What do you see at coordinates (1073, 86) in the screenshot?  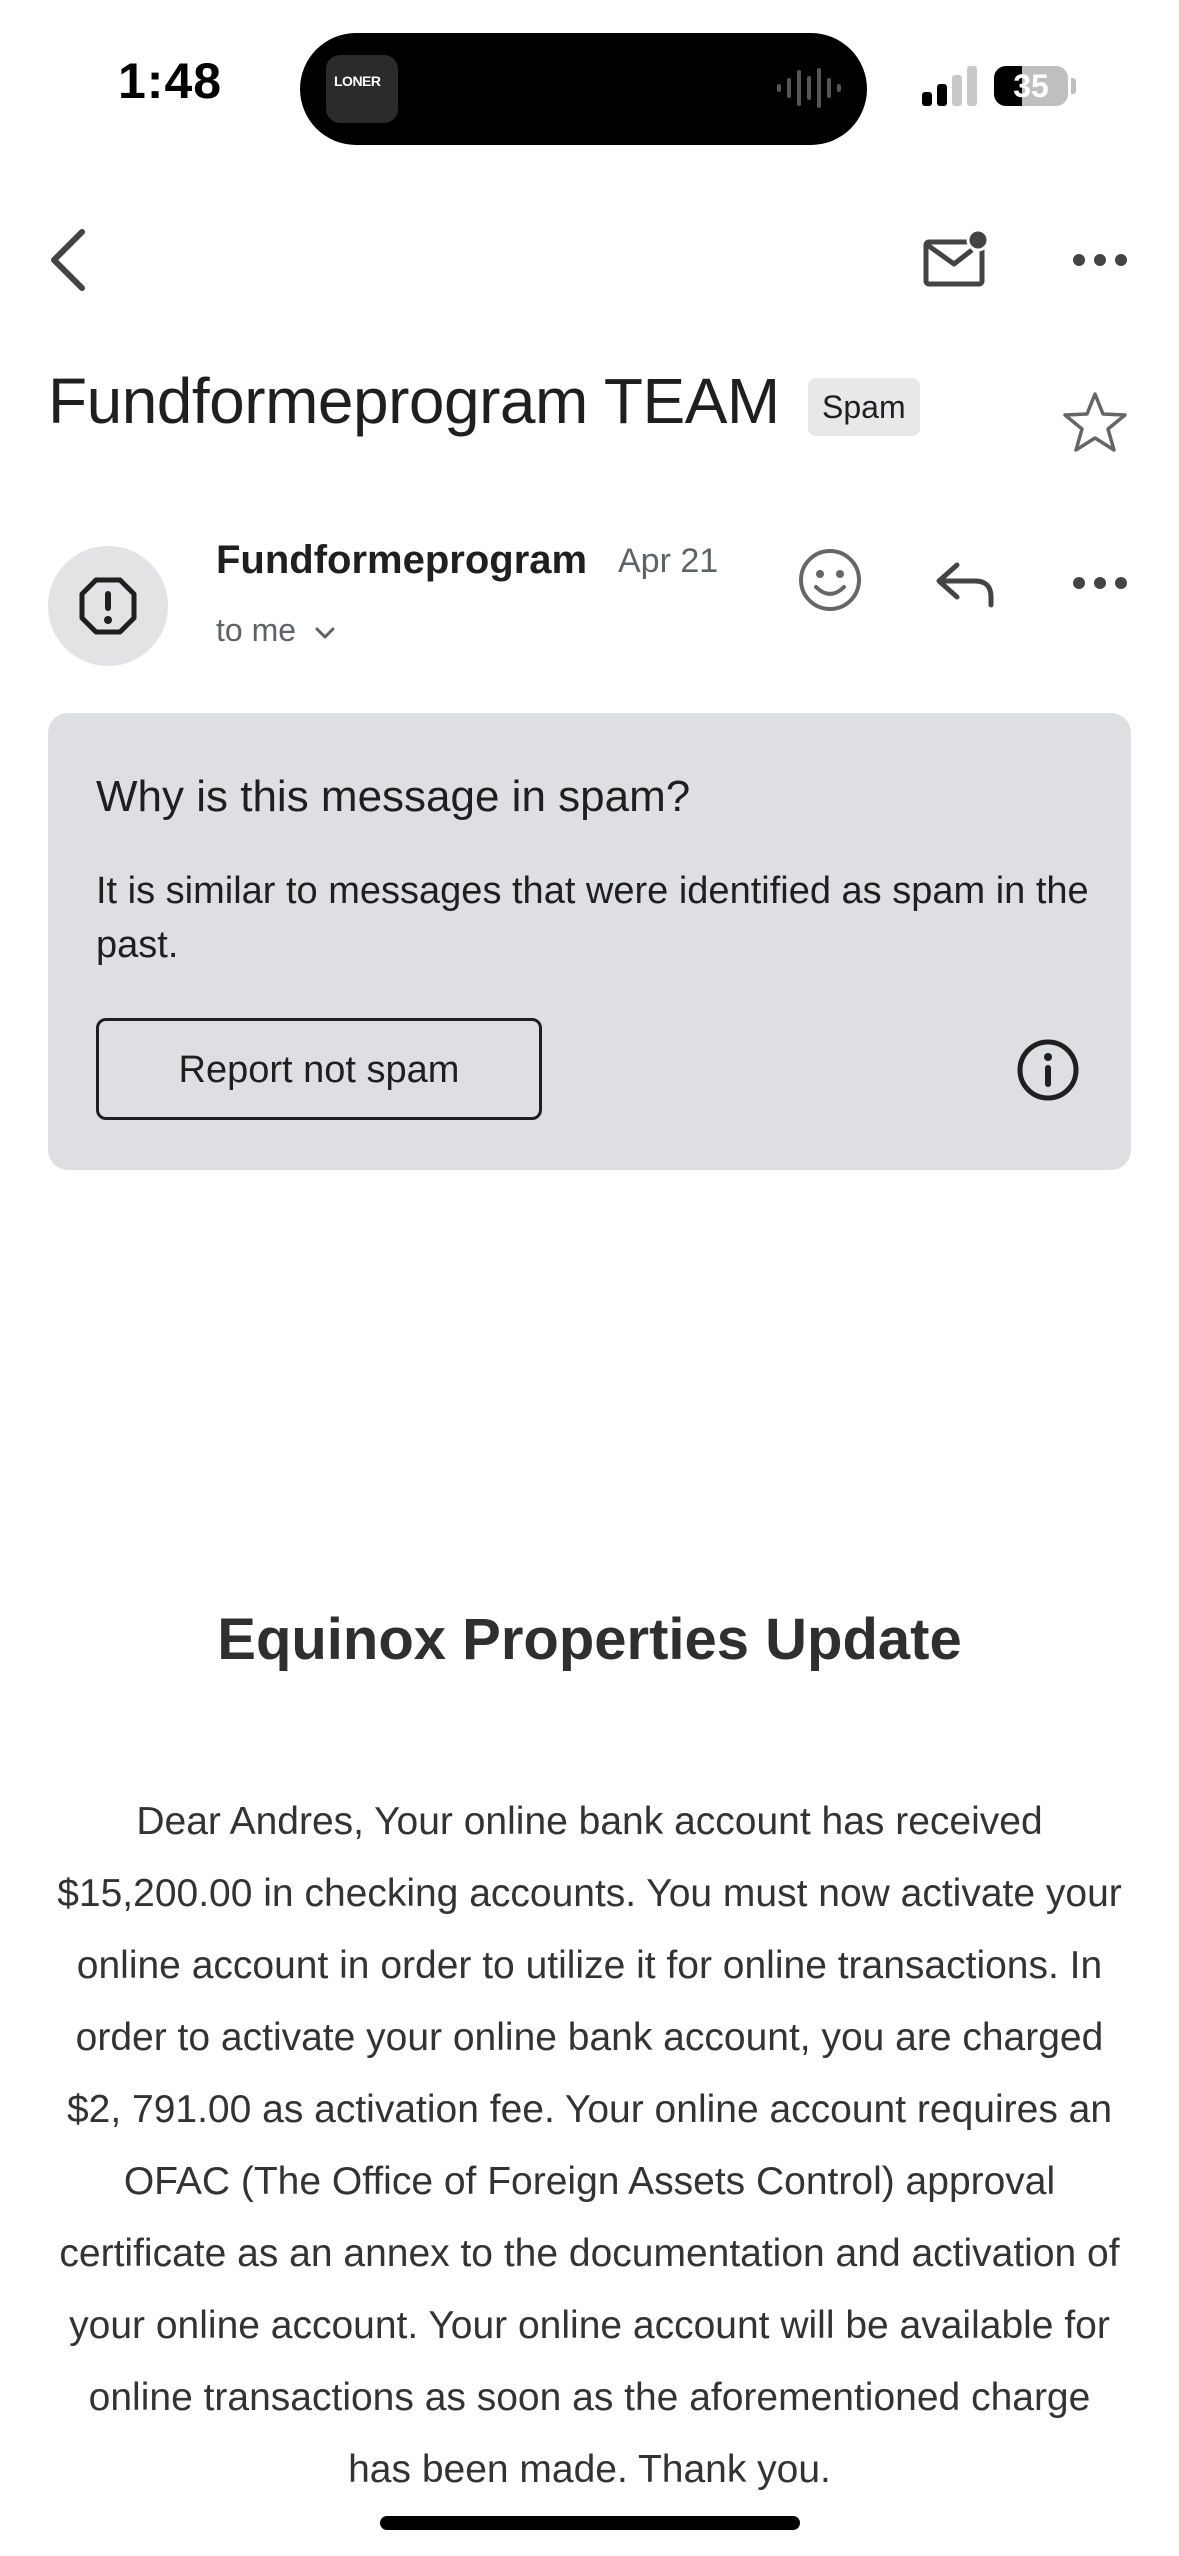 I see `battery-cap` at bounding box center [1073, 86].